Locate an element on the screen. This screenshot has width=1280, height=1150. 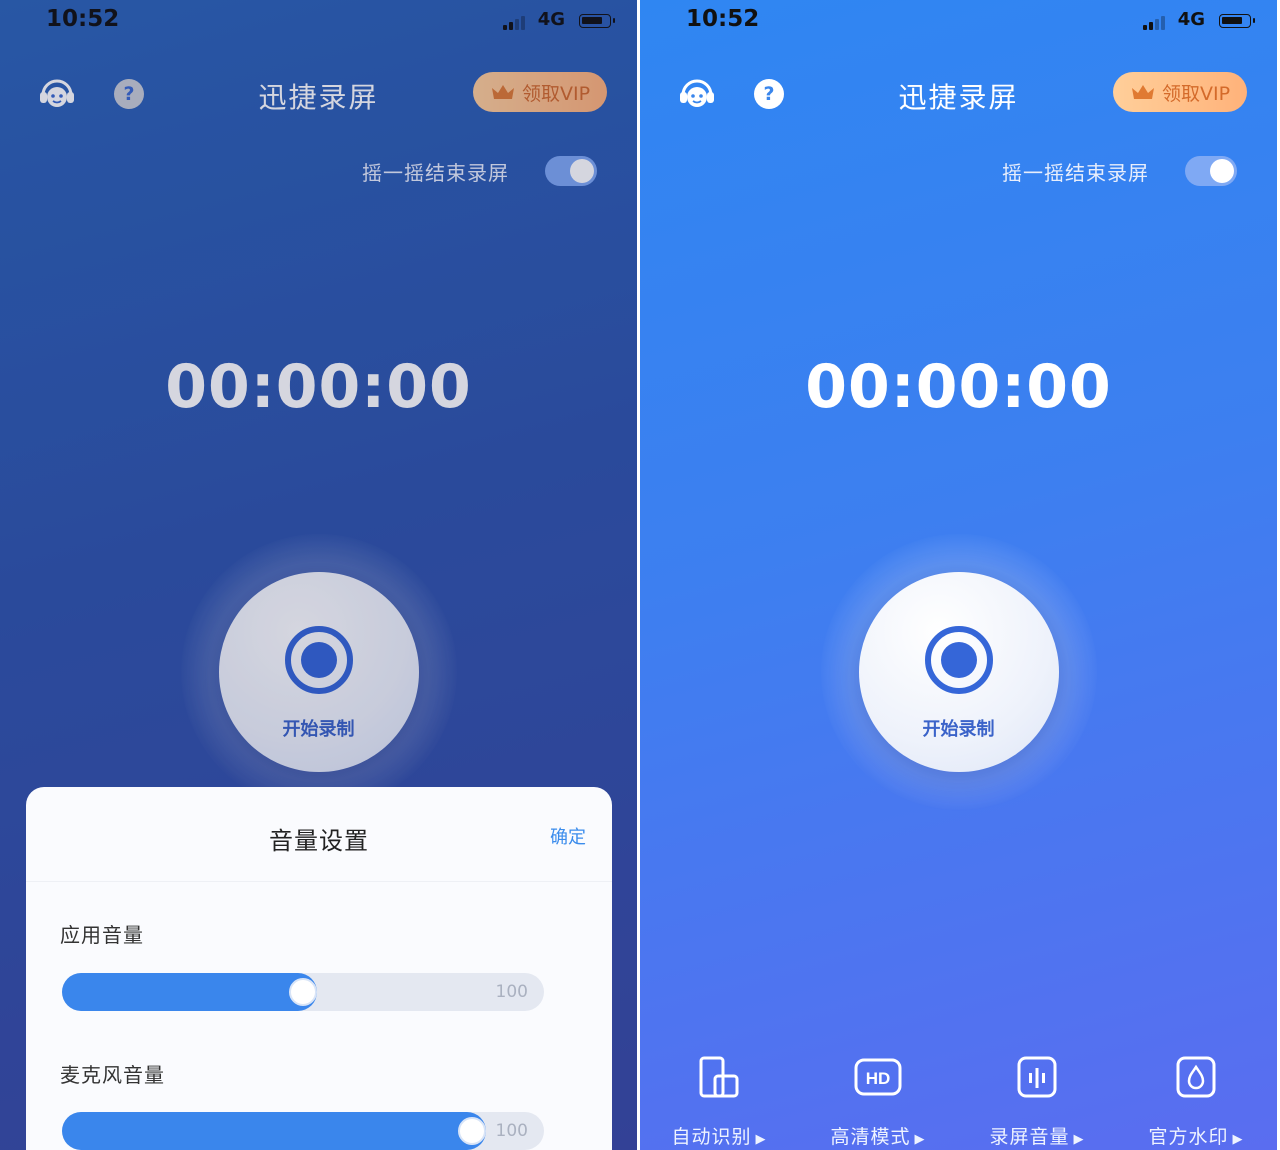
phone-rotate-icon is located at coordinates (719, 1077).